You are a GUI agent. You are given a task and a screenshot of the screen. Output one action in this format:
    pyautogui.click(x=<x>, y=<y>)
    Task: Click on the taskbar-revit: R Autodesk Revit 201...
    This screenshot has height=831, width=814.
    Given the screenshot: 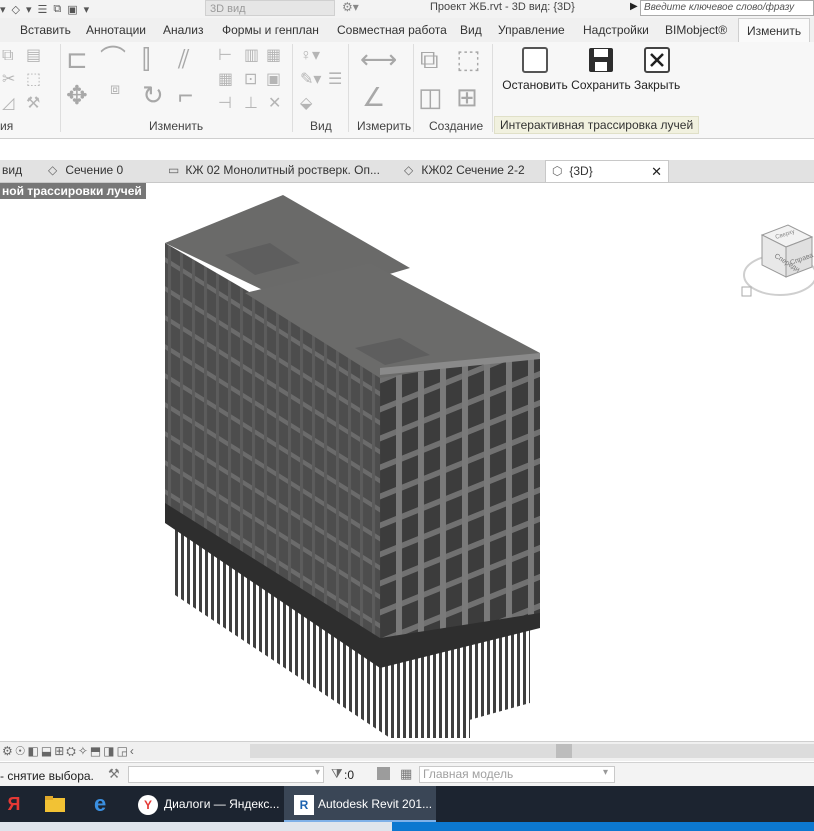 What is the action you would take?
    pyautogui.click(x=360, y=804)
    